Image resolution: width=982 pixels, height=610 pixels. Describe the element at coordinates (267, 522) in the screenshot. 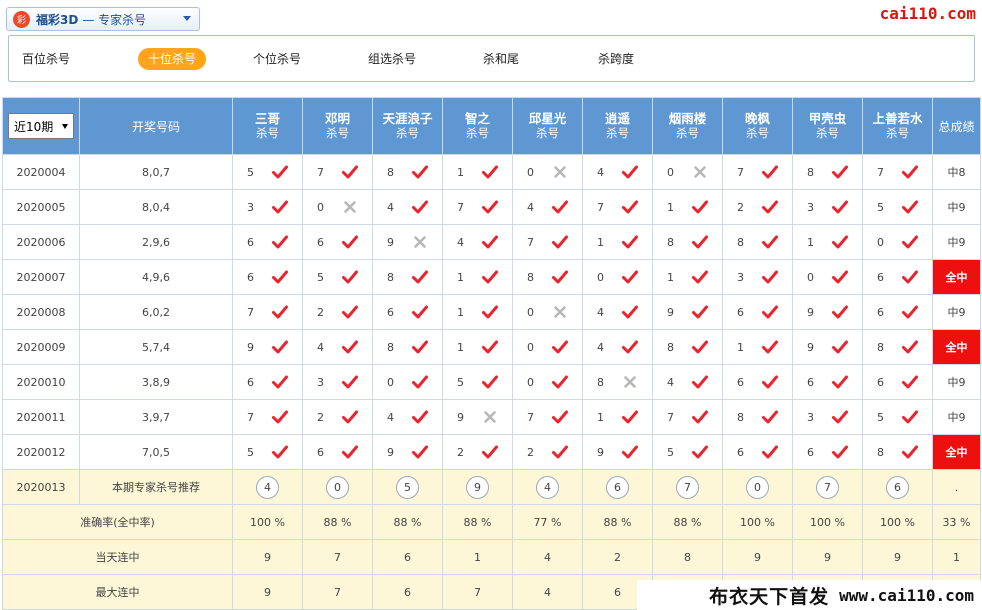

I see `stat-value: 100 %` at that location.